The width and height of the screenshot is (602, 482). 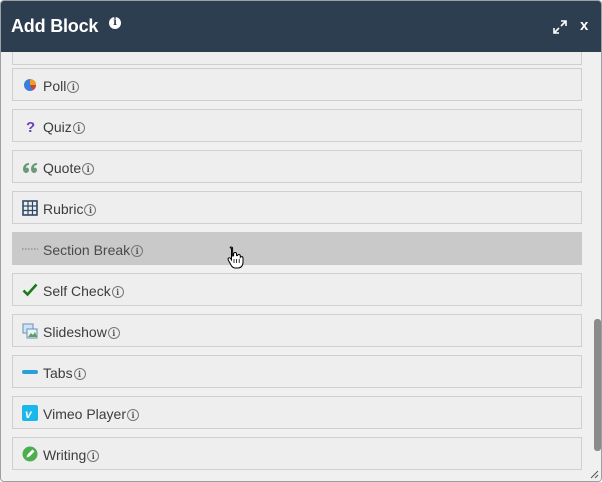 What do you see at coordinates (87, 250) in the screenshot?
I see `block-label: Section Break` at bounding box center [87, 250].